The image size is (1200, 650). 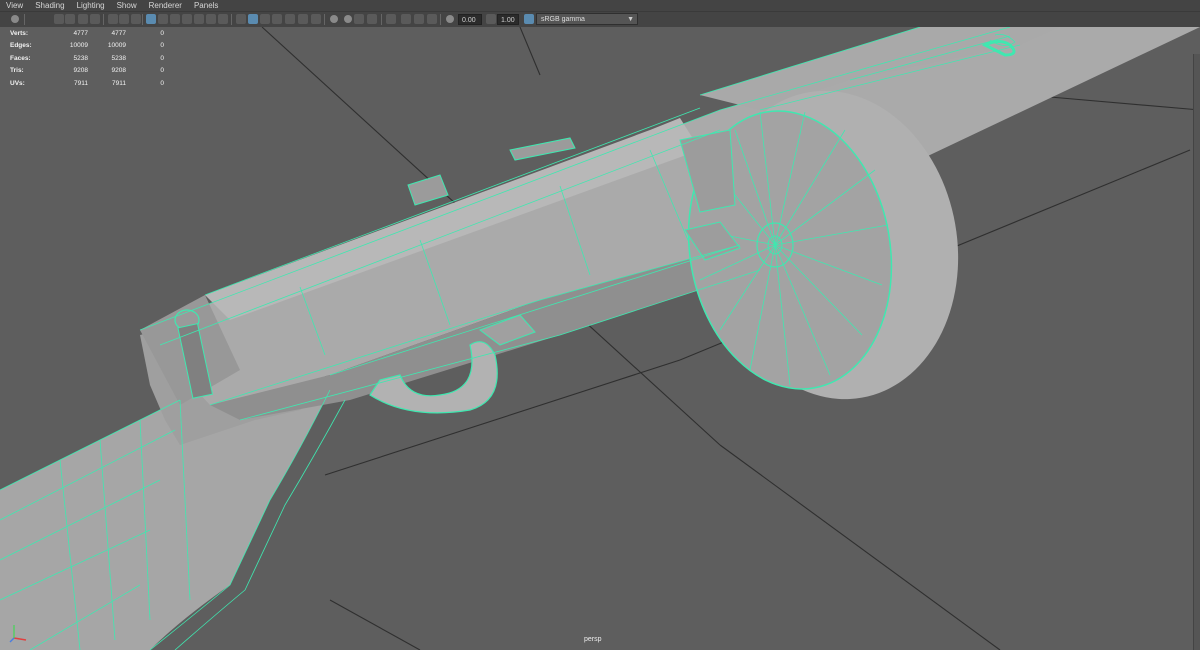 What do you see at coordinates (15, 19) in the screenshot?
I see `select-camera-icon` at bounding box center [15, 19].